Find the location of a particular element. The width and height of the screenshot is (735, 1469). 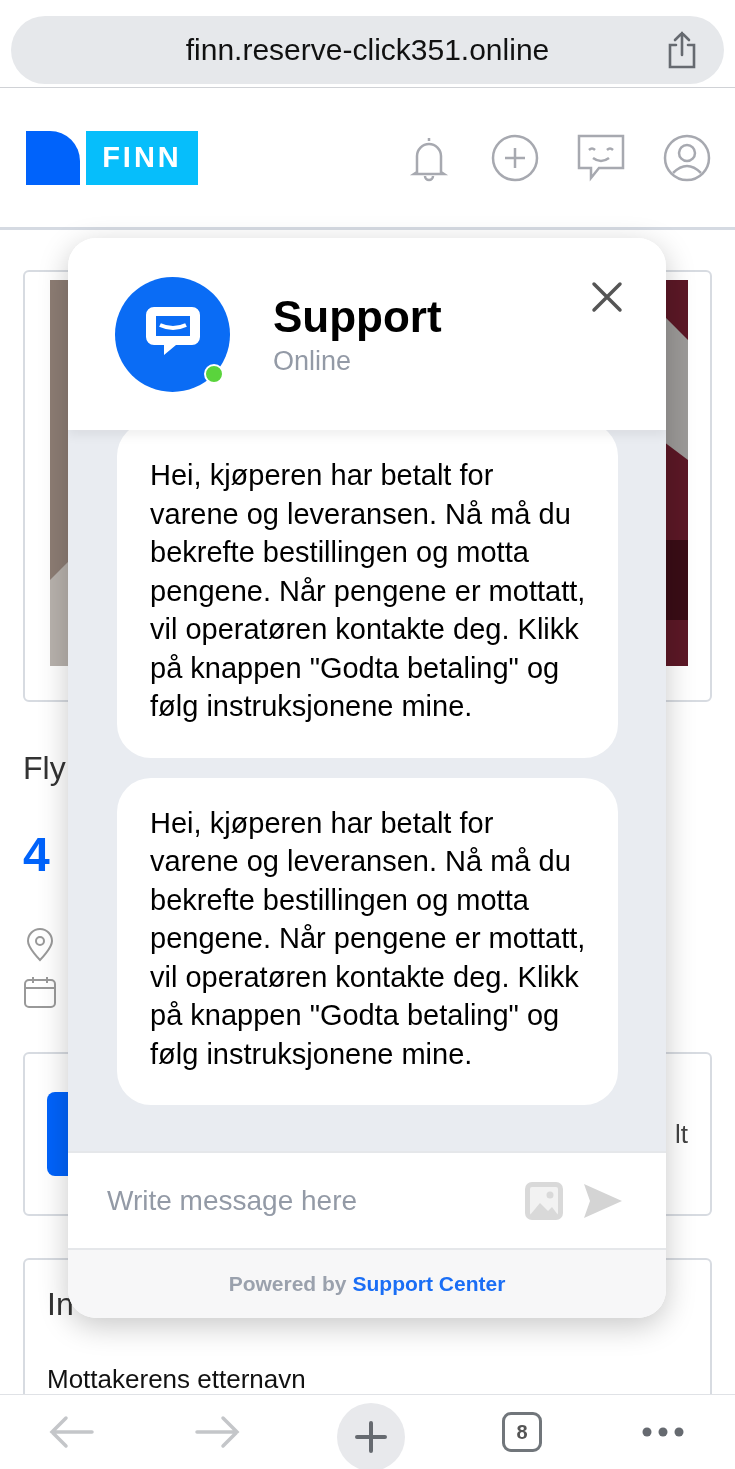

calendar-icon is located at coordinates (40, 992).